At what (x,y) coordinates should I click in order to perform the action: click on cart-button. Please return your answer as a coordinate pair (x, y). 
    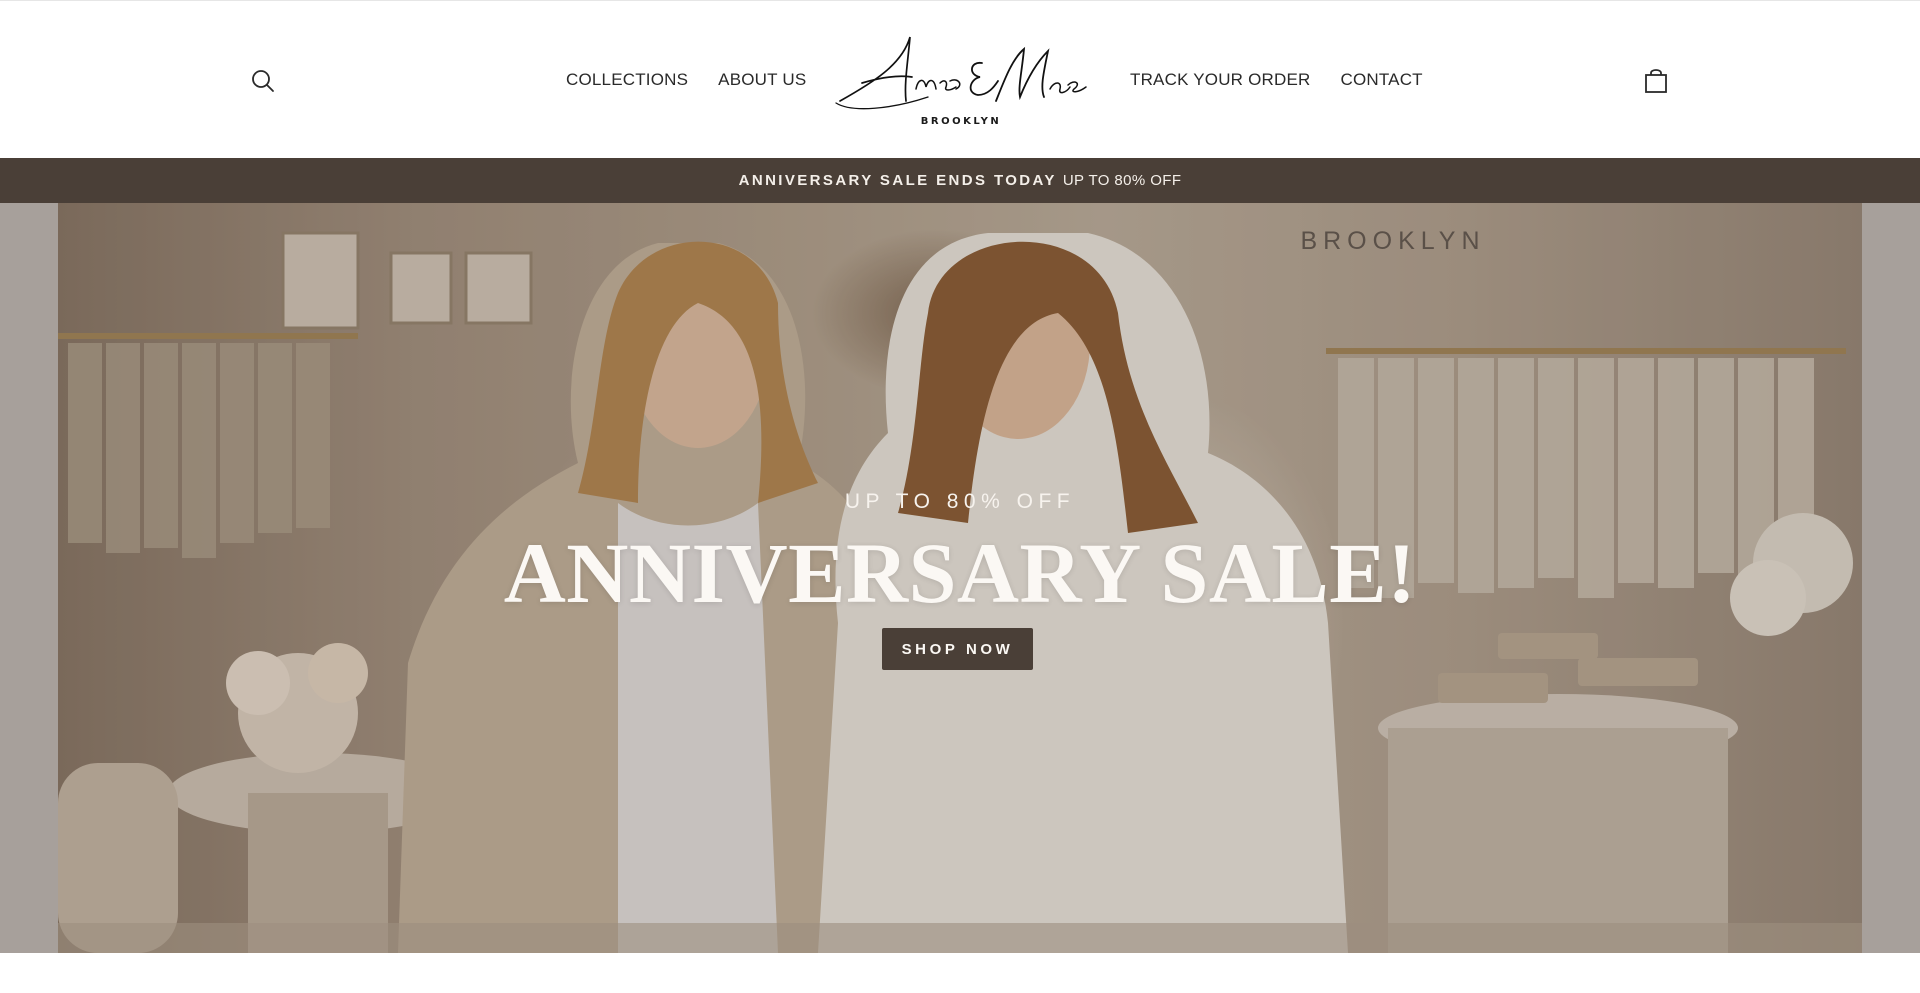
    Looking at the image, I should click on (1656, 81).